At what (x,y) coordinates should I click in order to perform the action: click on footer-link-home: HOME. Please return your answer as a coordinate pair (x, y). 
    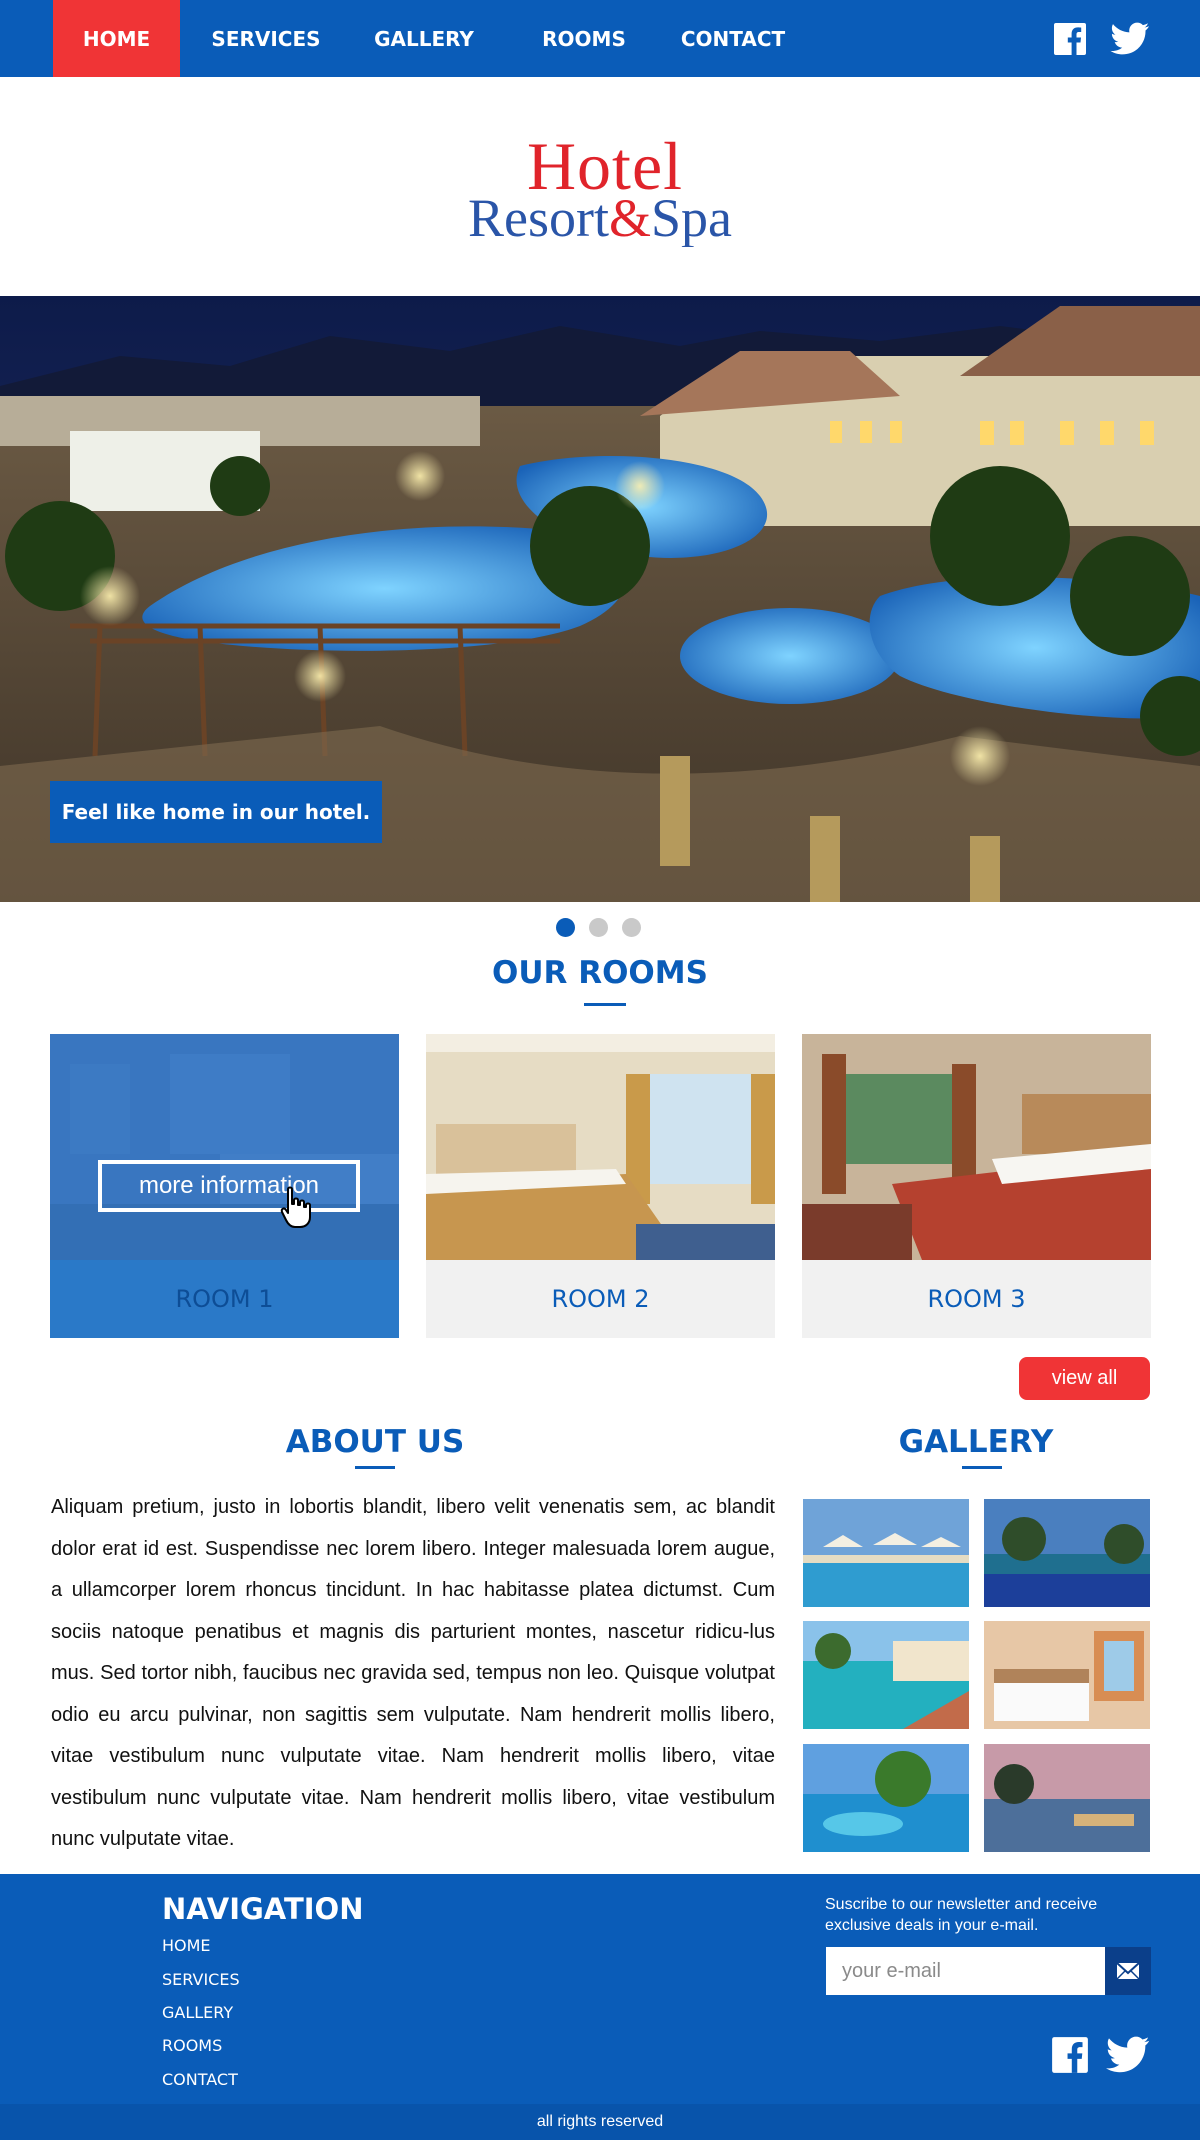
    Looking at the image, I should click on (186, 1945).